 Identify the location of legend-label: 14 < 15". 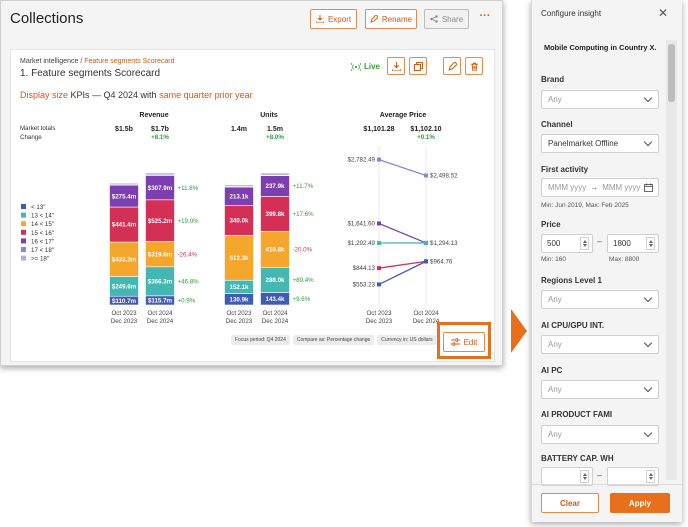
(42, 224).